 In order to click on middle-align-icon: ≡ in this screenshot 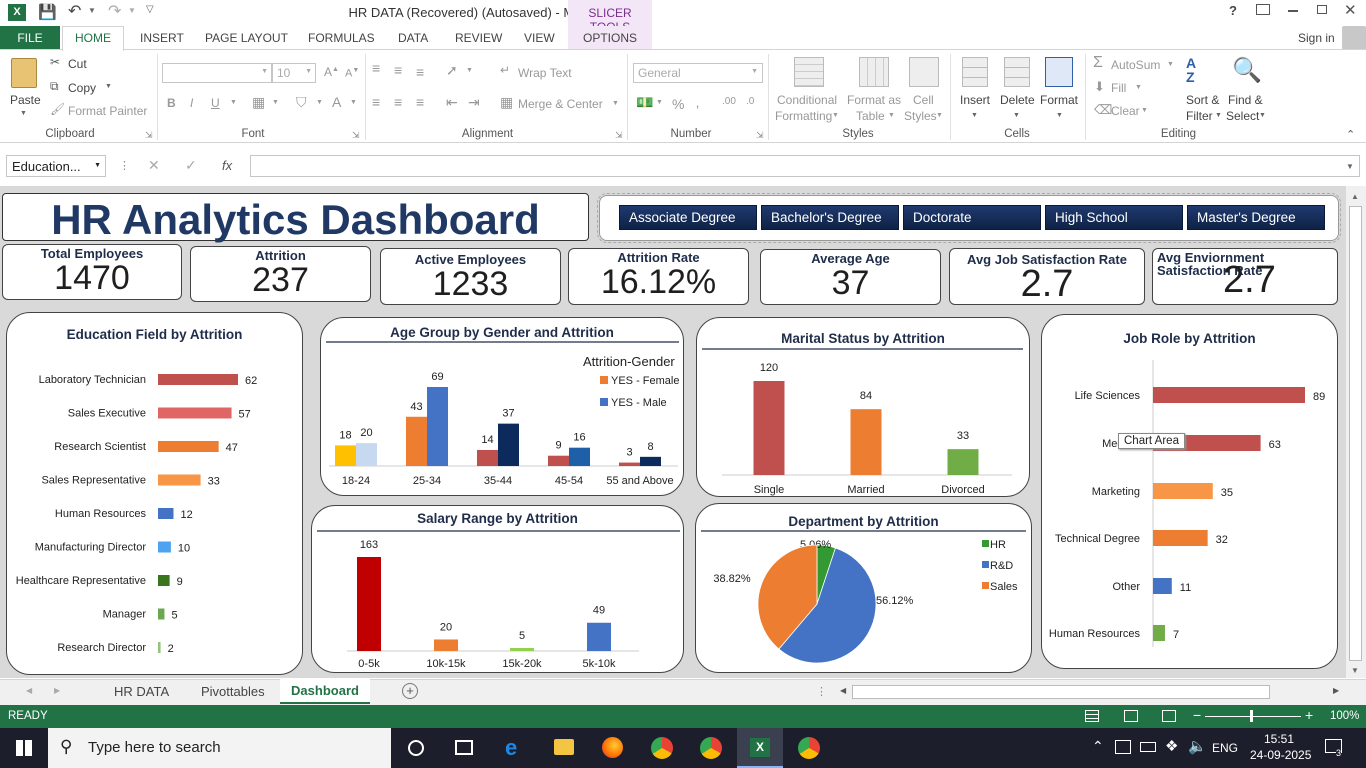, I will do `click(398, 70)`.